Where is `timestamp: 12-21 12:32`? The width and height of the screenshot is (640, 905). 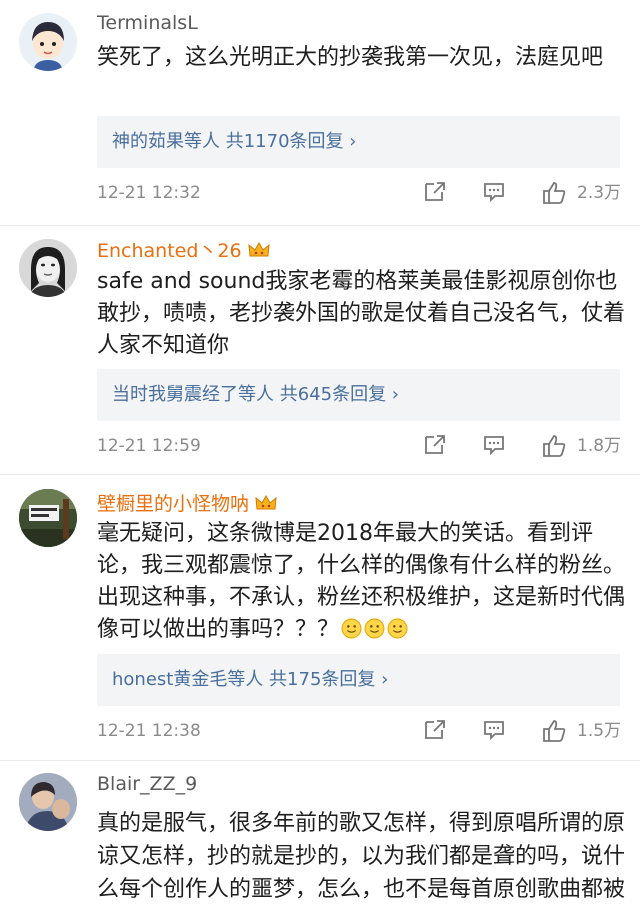
timestamp: 12-21 12:32 is located at coordinates (149, 193).